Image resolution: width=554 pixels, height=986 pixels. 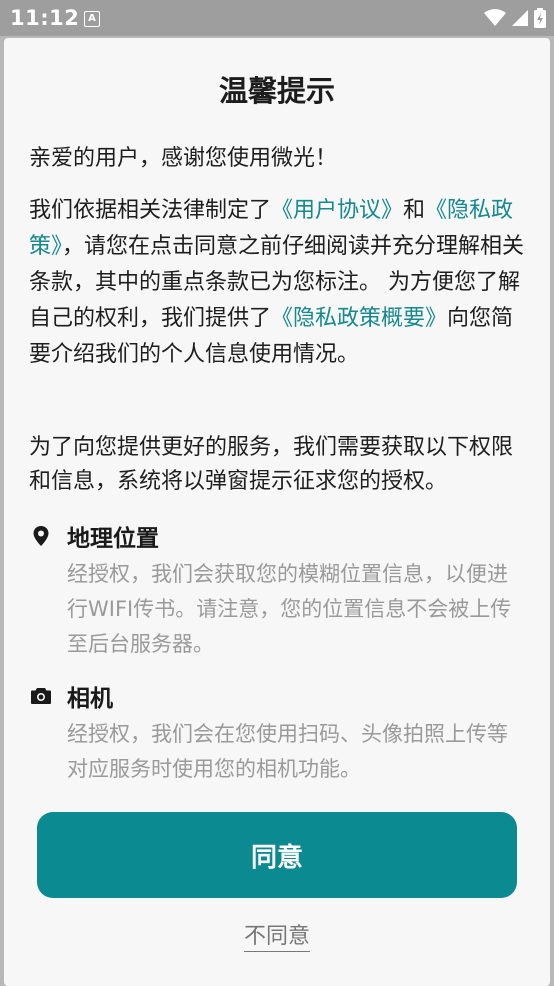 What do you see at coordinates (337, 210) in the screenshot?
I see `user-agreement-link: 《用户协议》` at bounding box center [337, 210].